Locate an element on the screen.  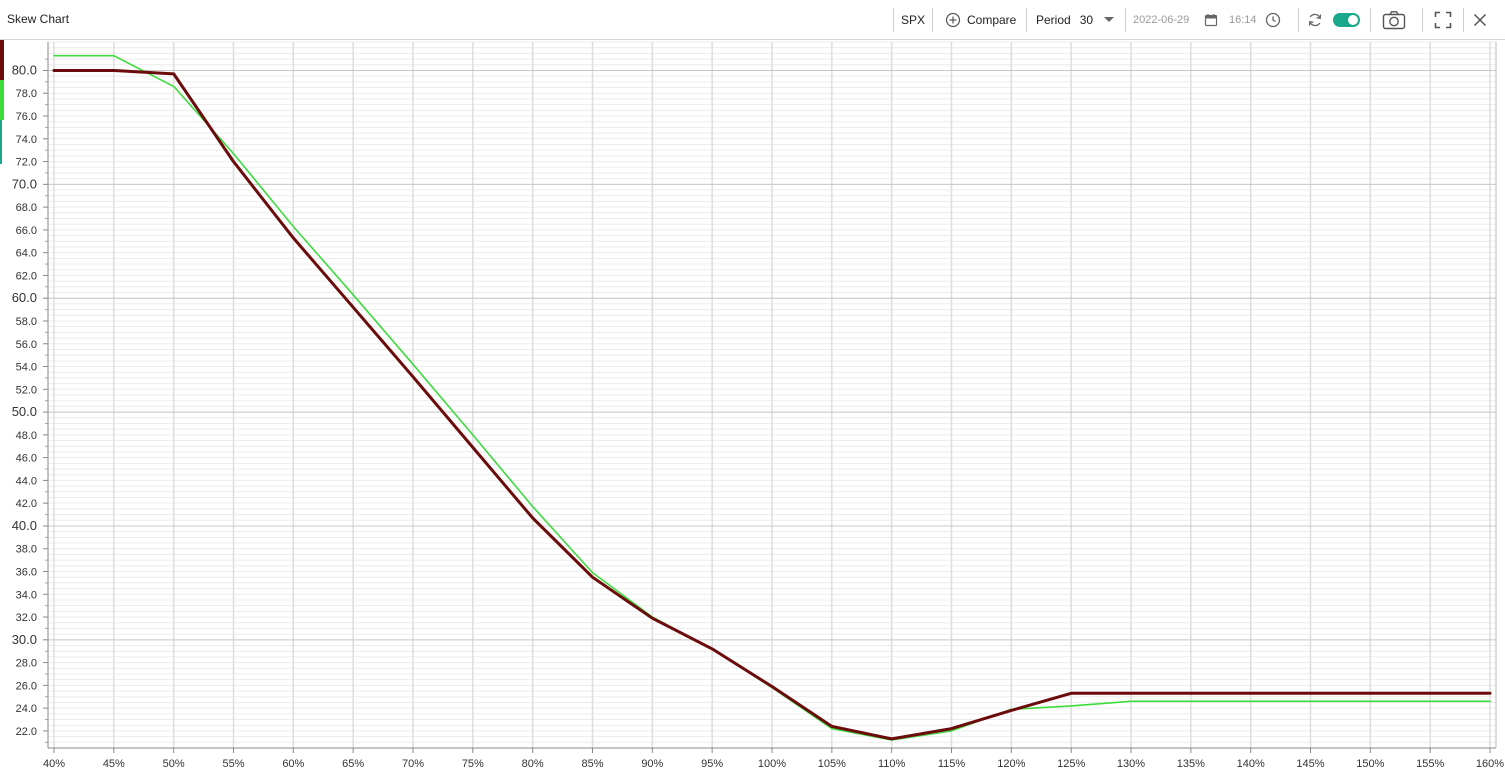
close-button is located at coordinates (1480, 20).